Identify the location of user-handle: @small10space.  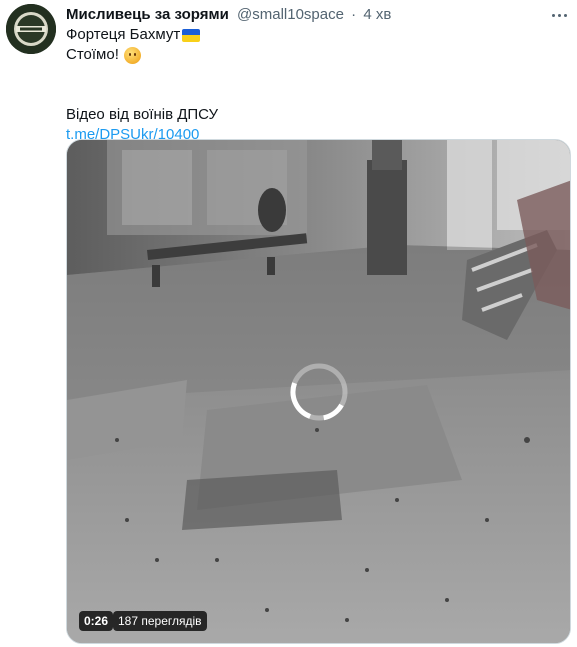
(290, 14).